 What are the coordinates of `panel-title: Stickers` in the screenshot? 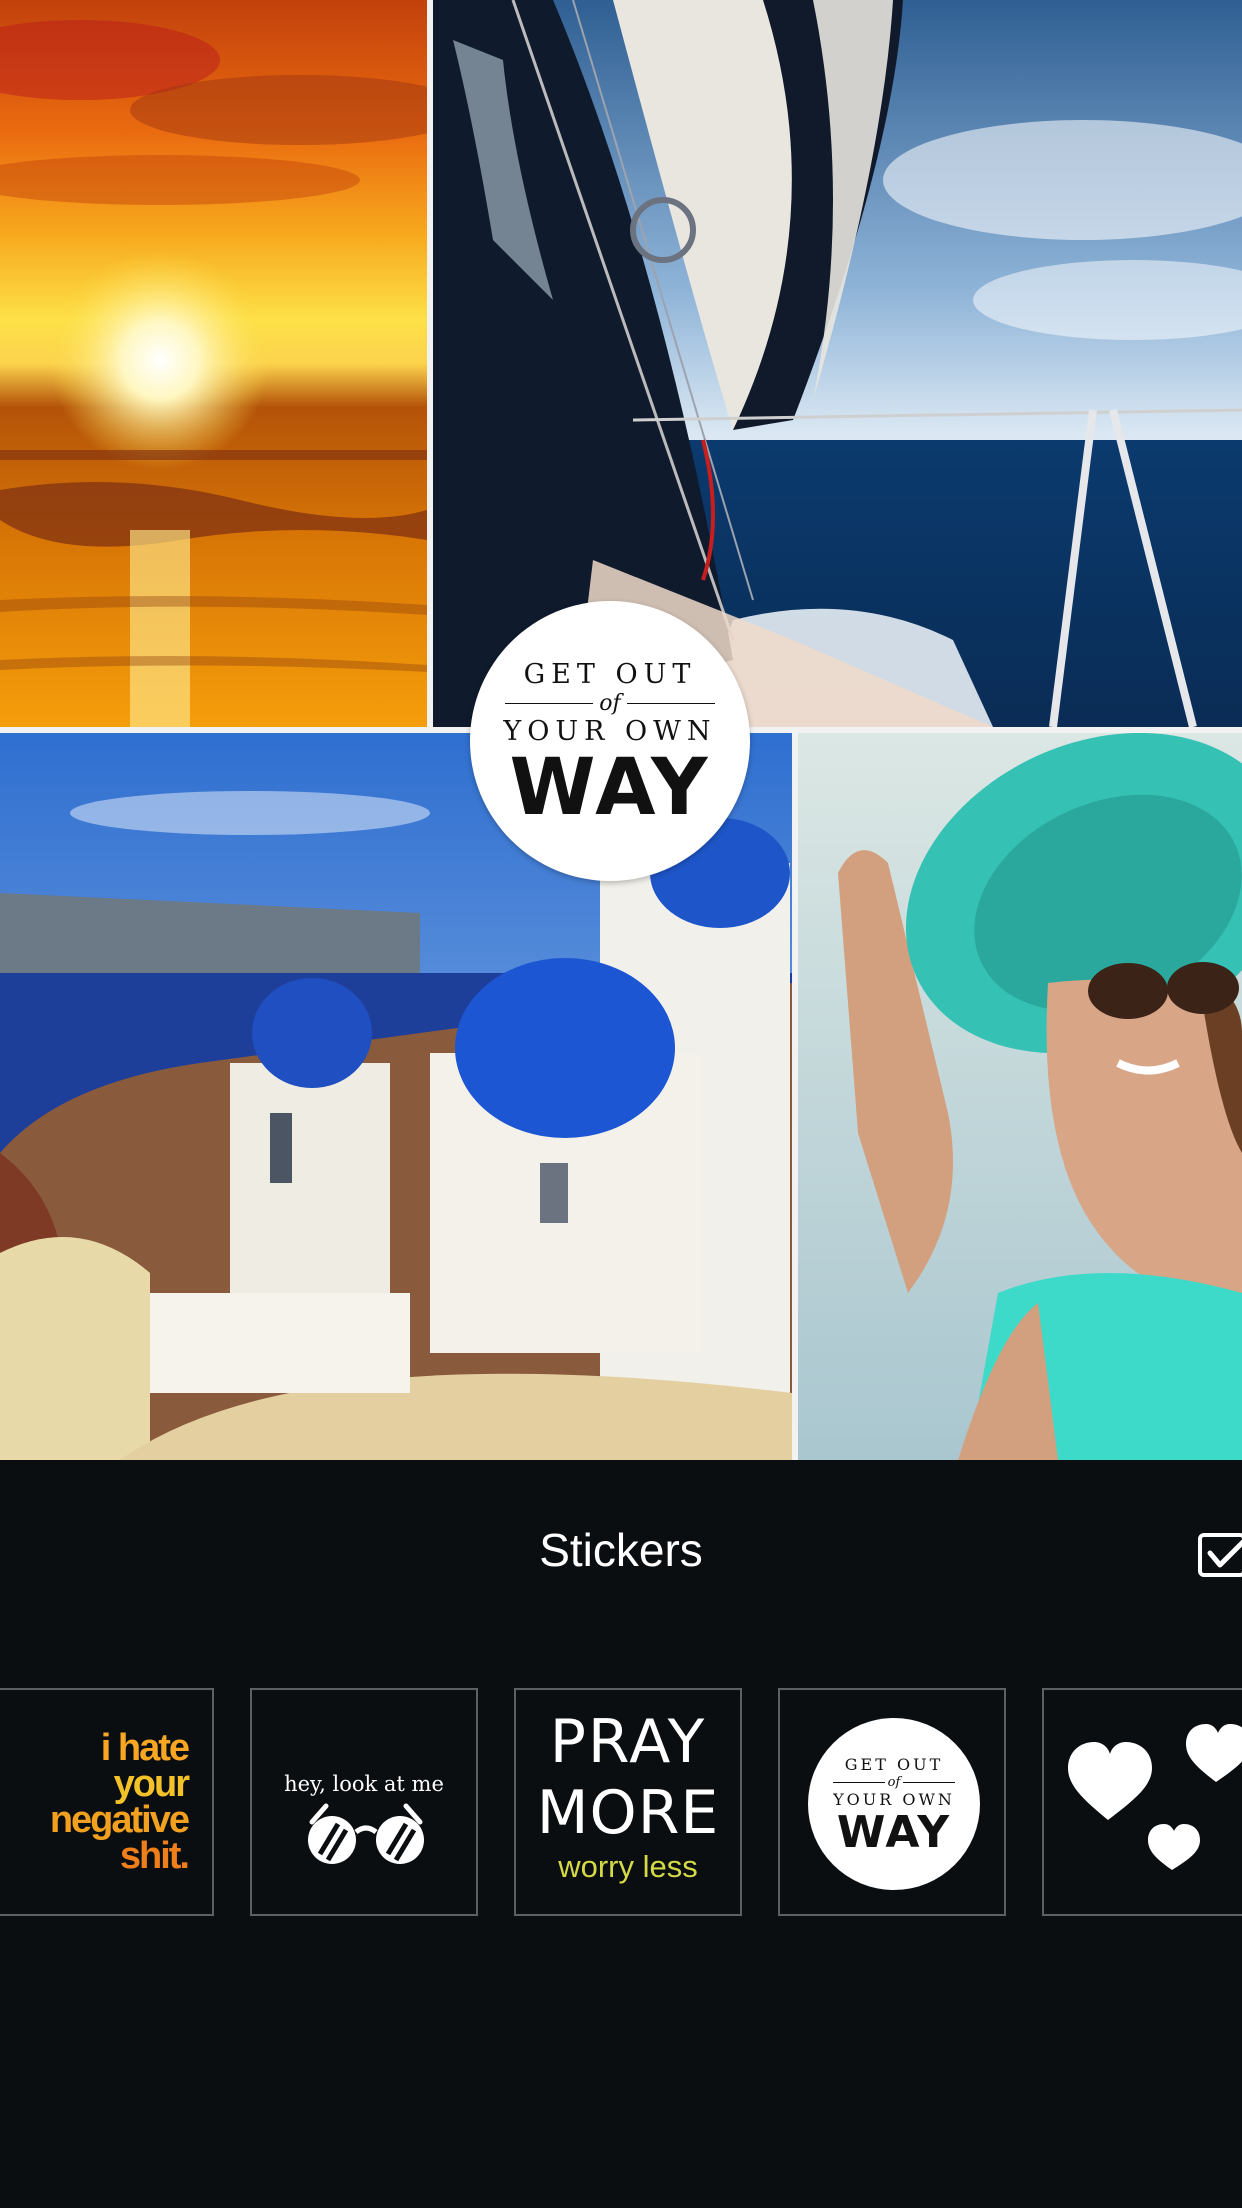 It's located at (621, 1550).